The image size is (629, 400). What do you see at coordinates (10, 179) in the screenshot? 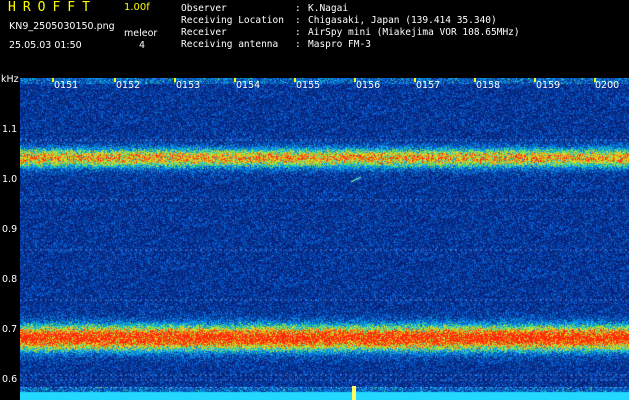
I see `freq-label: 1.0` at bounding box center [10, 179].